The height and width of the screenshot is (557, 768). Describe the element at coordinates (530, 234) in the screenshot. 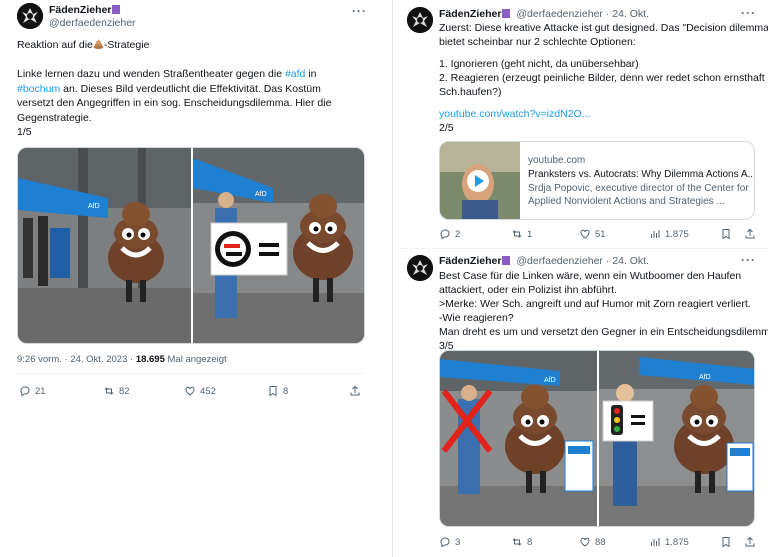

I see `retweet-count: 1` at that location.